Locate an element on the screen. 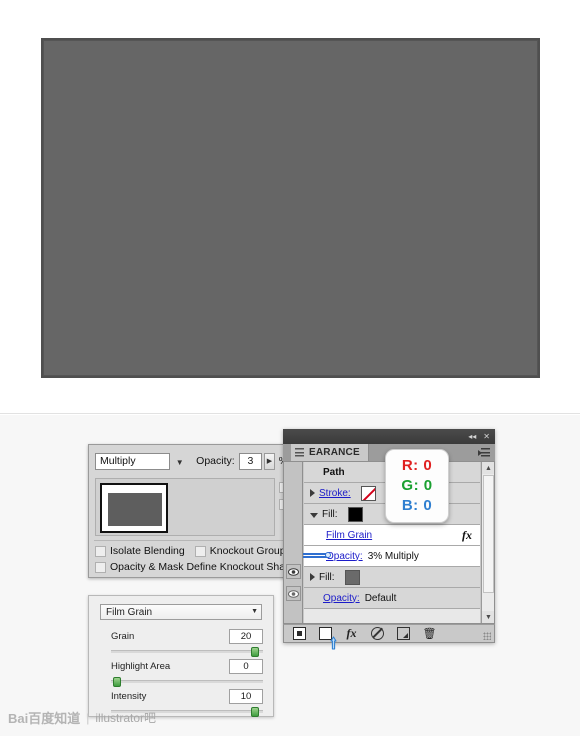  fill-label: Fill: is located at coordinates (330, 514).